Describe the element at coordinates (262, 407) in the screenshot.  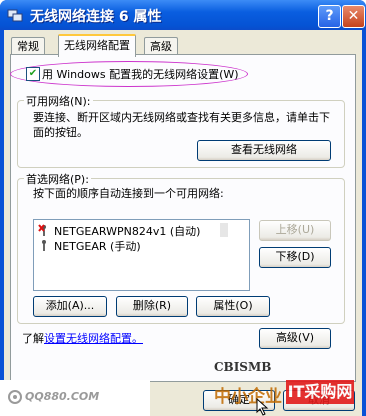
I see `mouse-cursor-icon` at that location.